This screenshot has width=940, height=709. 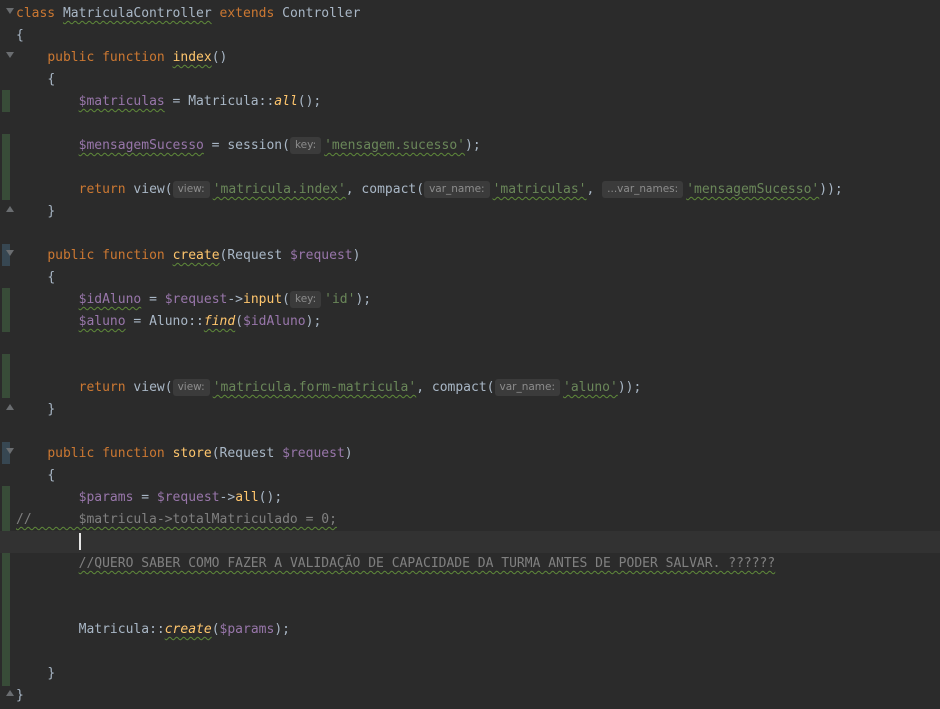 I want to click on brace: {, so click(x=20, y=35).